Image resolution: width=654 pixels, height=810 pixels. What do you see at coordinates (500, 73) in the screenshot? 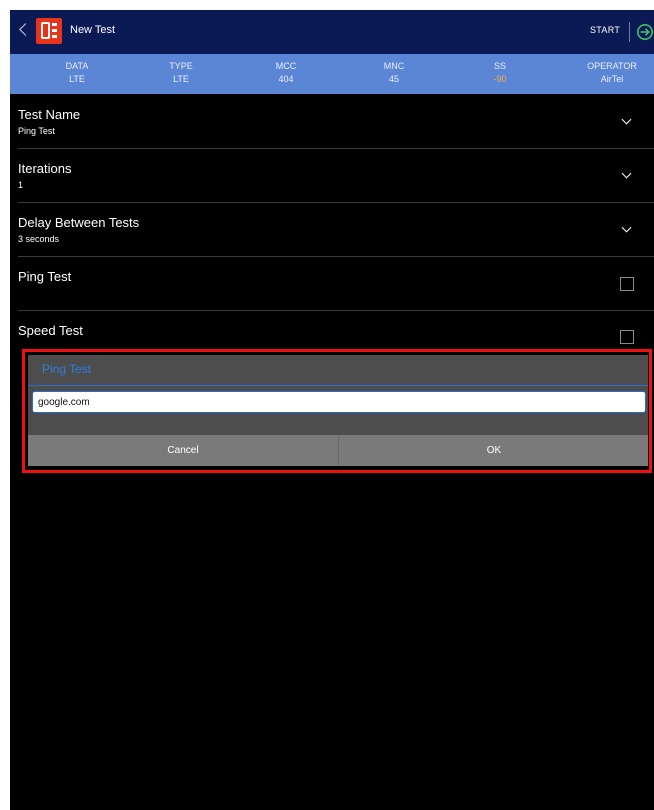
I see `info-ss: SS -90` at bounding box center [500, 73].